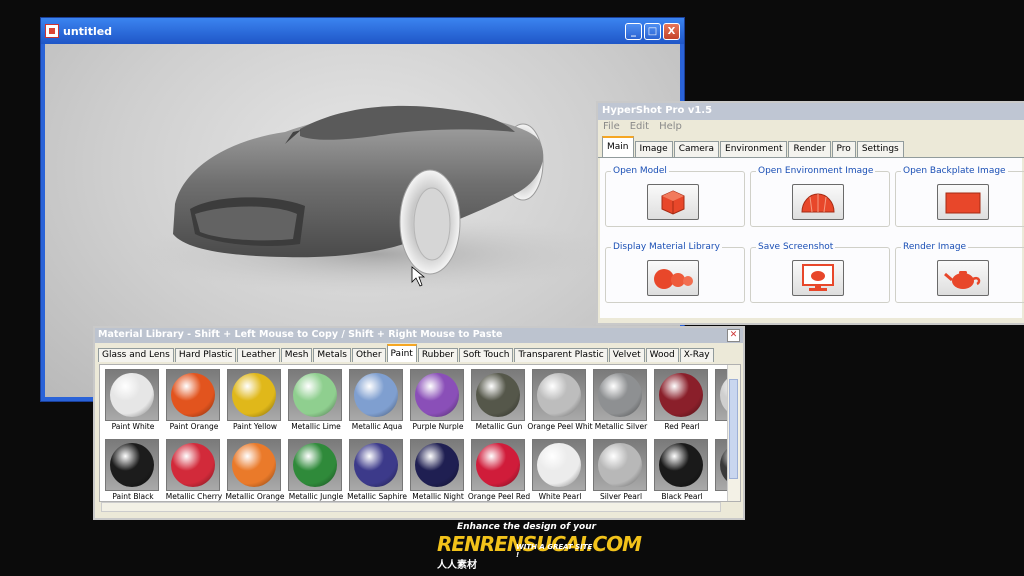 This screenshot has width=1024, height=576. I want to click on save-screenshot-group: Save Screenshot, so click(821, 272).